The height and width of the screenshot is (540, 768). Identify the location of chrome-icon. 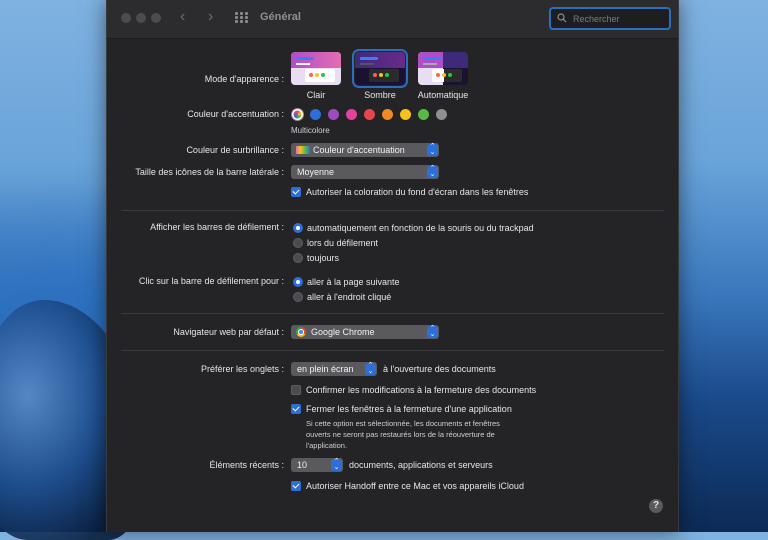
(301, 332).